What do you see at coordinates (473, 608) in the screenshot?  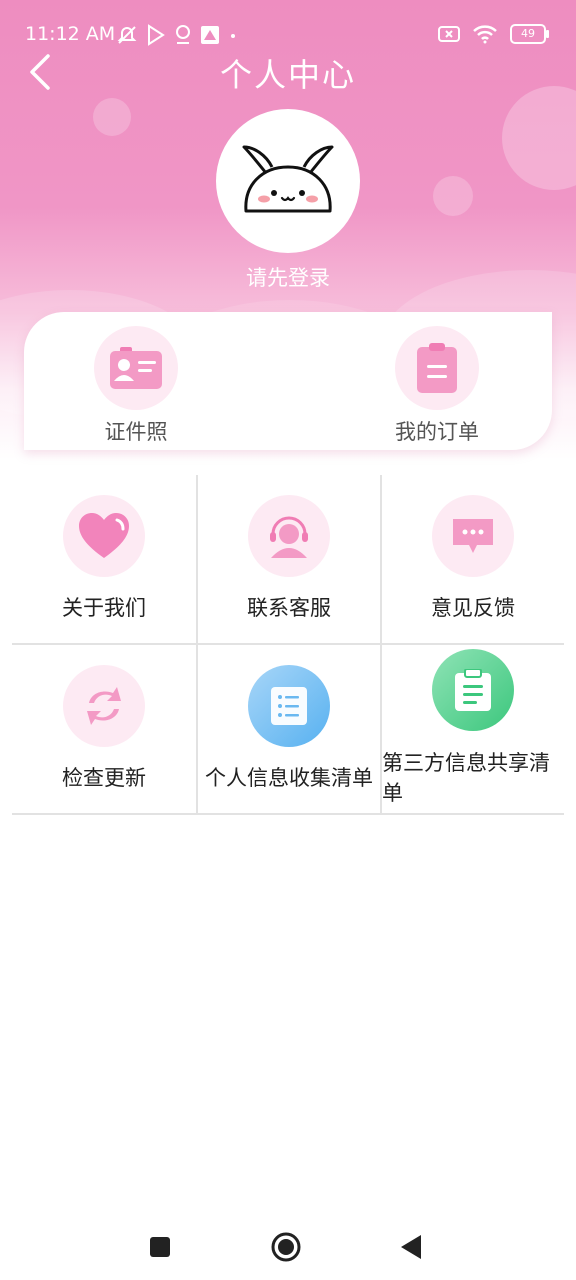 I see `feedback-label: 意见反馈` at bounding box center [473, 608].